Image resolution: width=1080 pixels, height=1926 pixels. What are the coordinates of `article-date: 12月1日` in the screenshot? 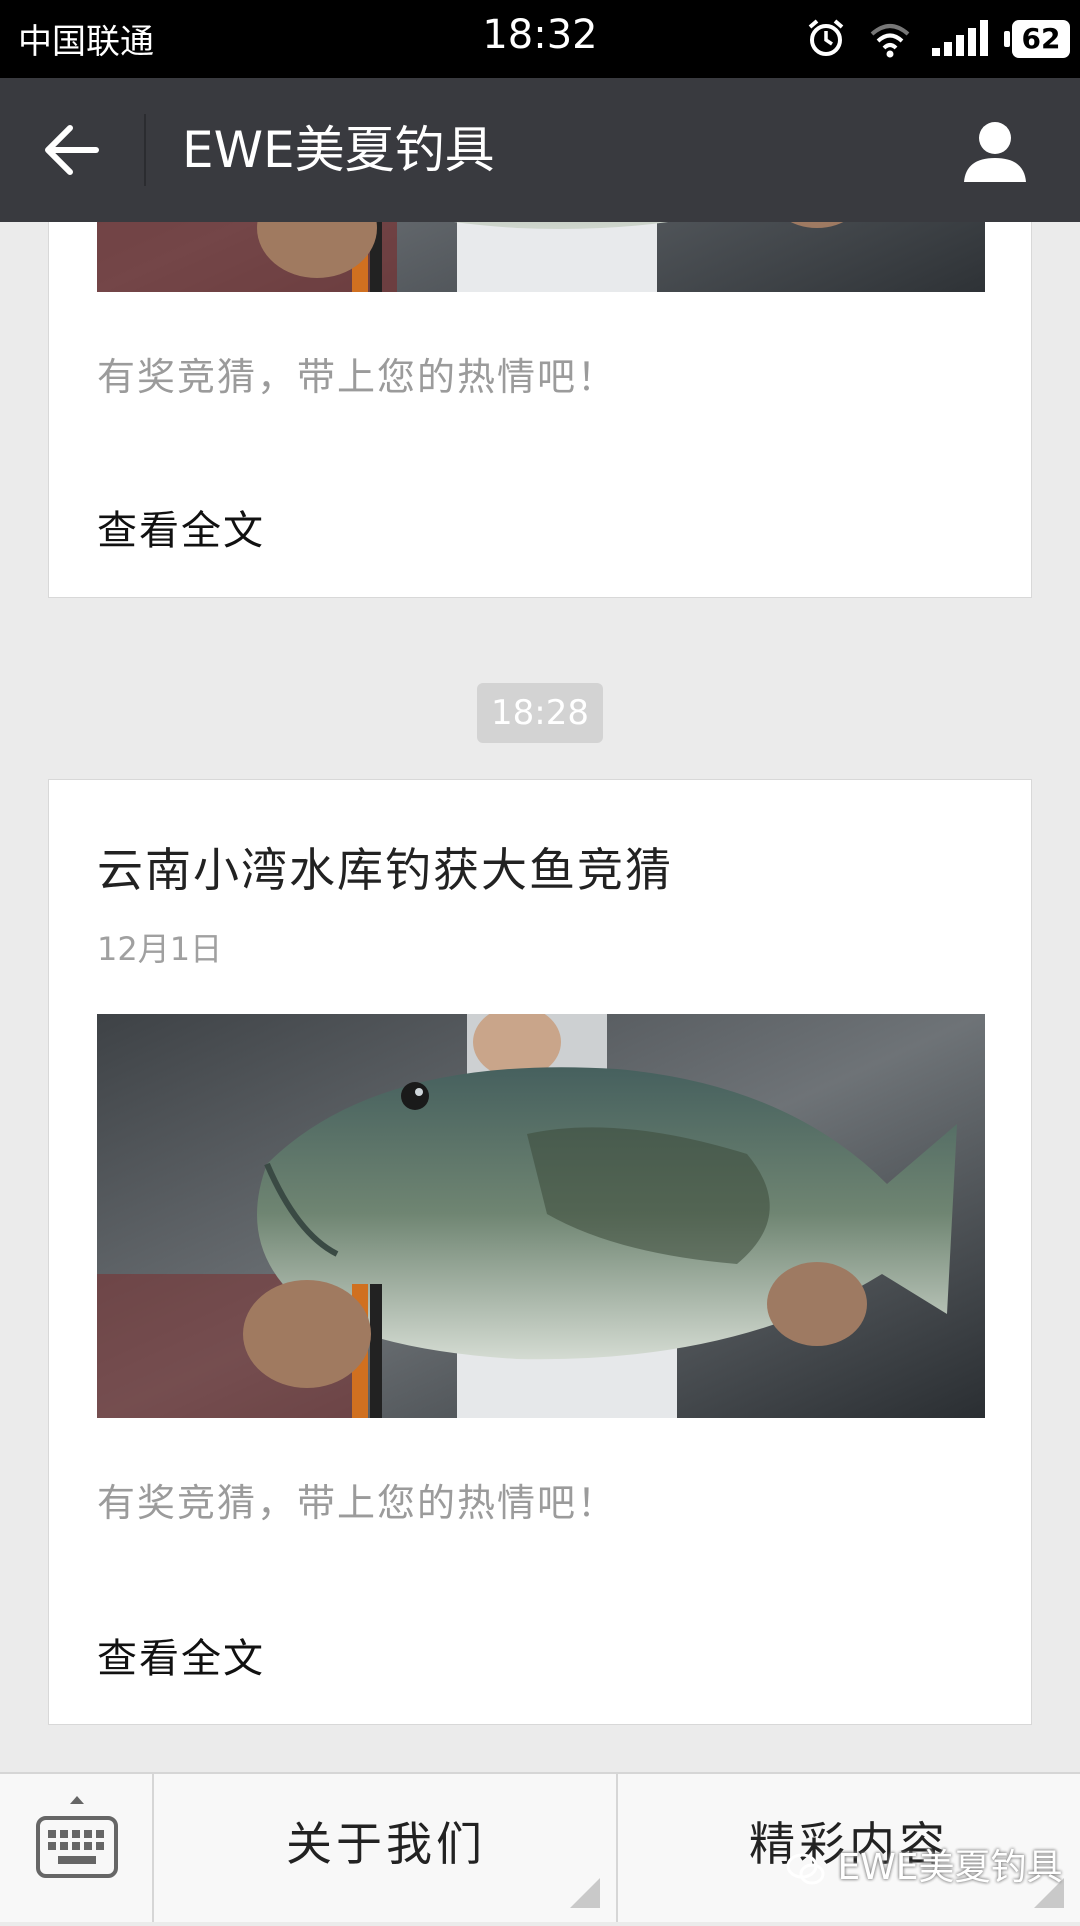 It's located at (160, 949).